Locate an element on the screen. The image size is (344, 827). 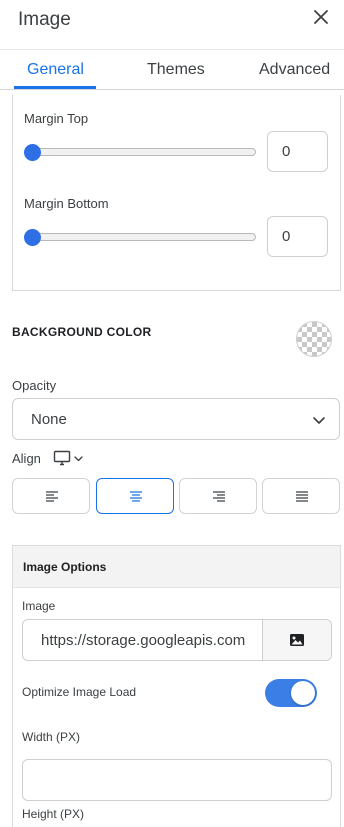
margin-bottom-input: 0 is located at coordinates (297, 236).